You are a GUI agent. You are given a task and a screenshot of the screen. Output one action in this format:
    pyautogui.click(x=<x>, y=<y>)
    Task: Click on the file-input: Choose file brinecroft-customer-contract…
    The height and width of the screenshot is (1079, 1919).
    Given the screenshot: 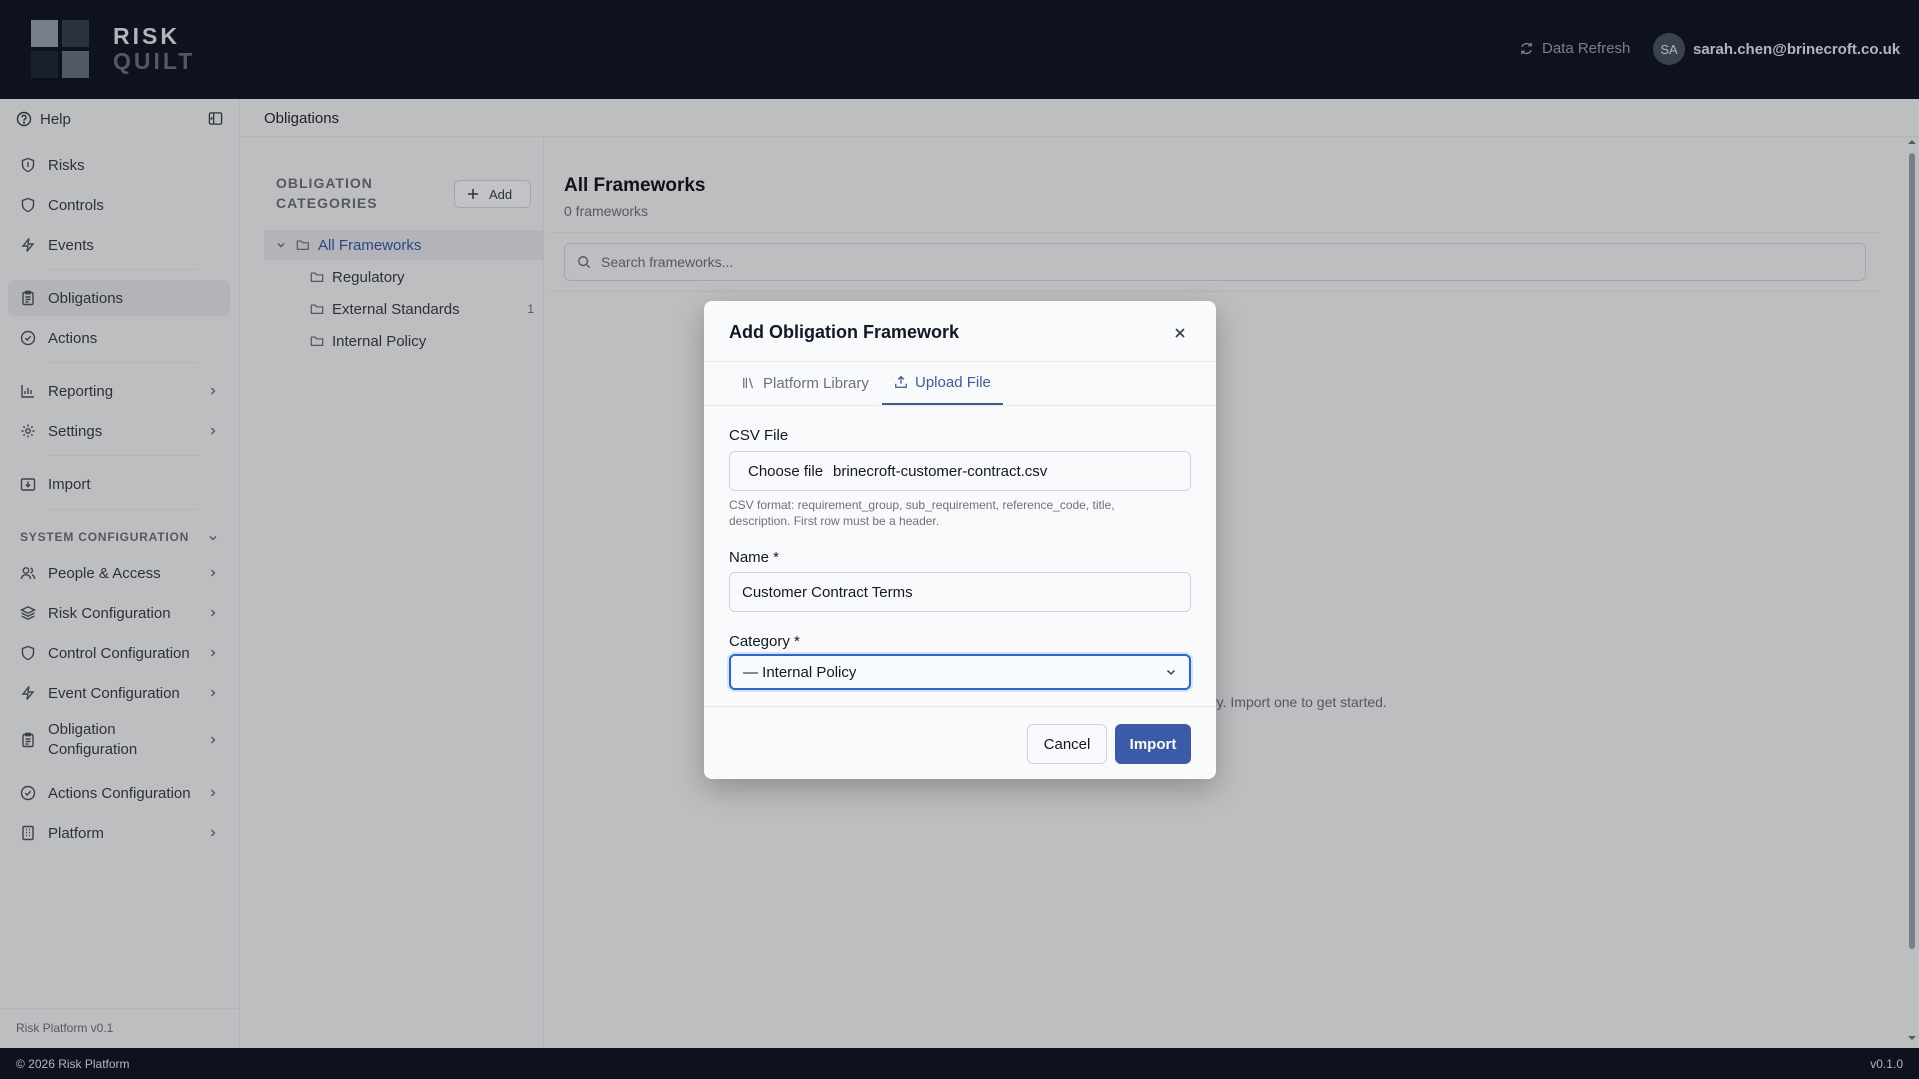 What is the action you would take?
    pyautogui.click(x=960, y=471)
    